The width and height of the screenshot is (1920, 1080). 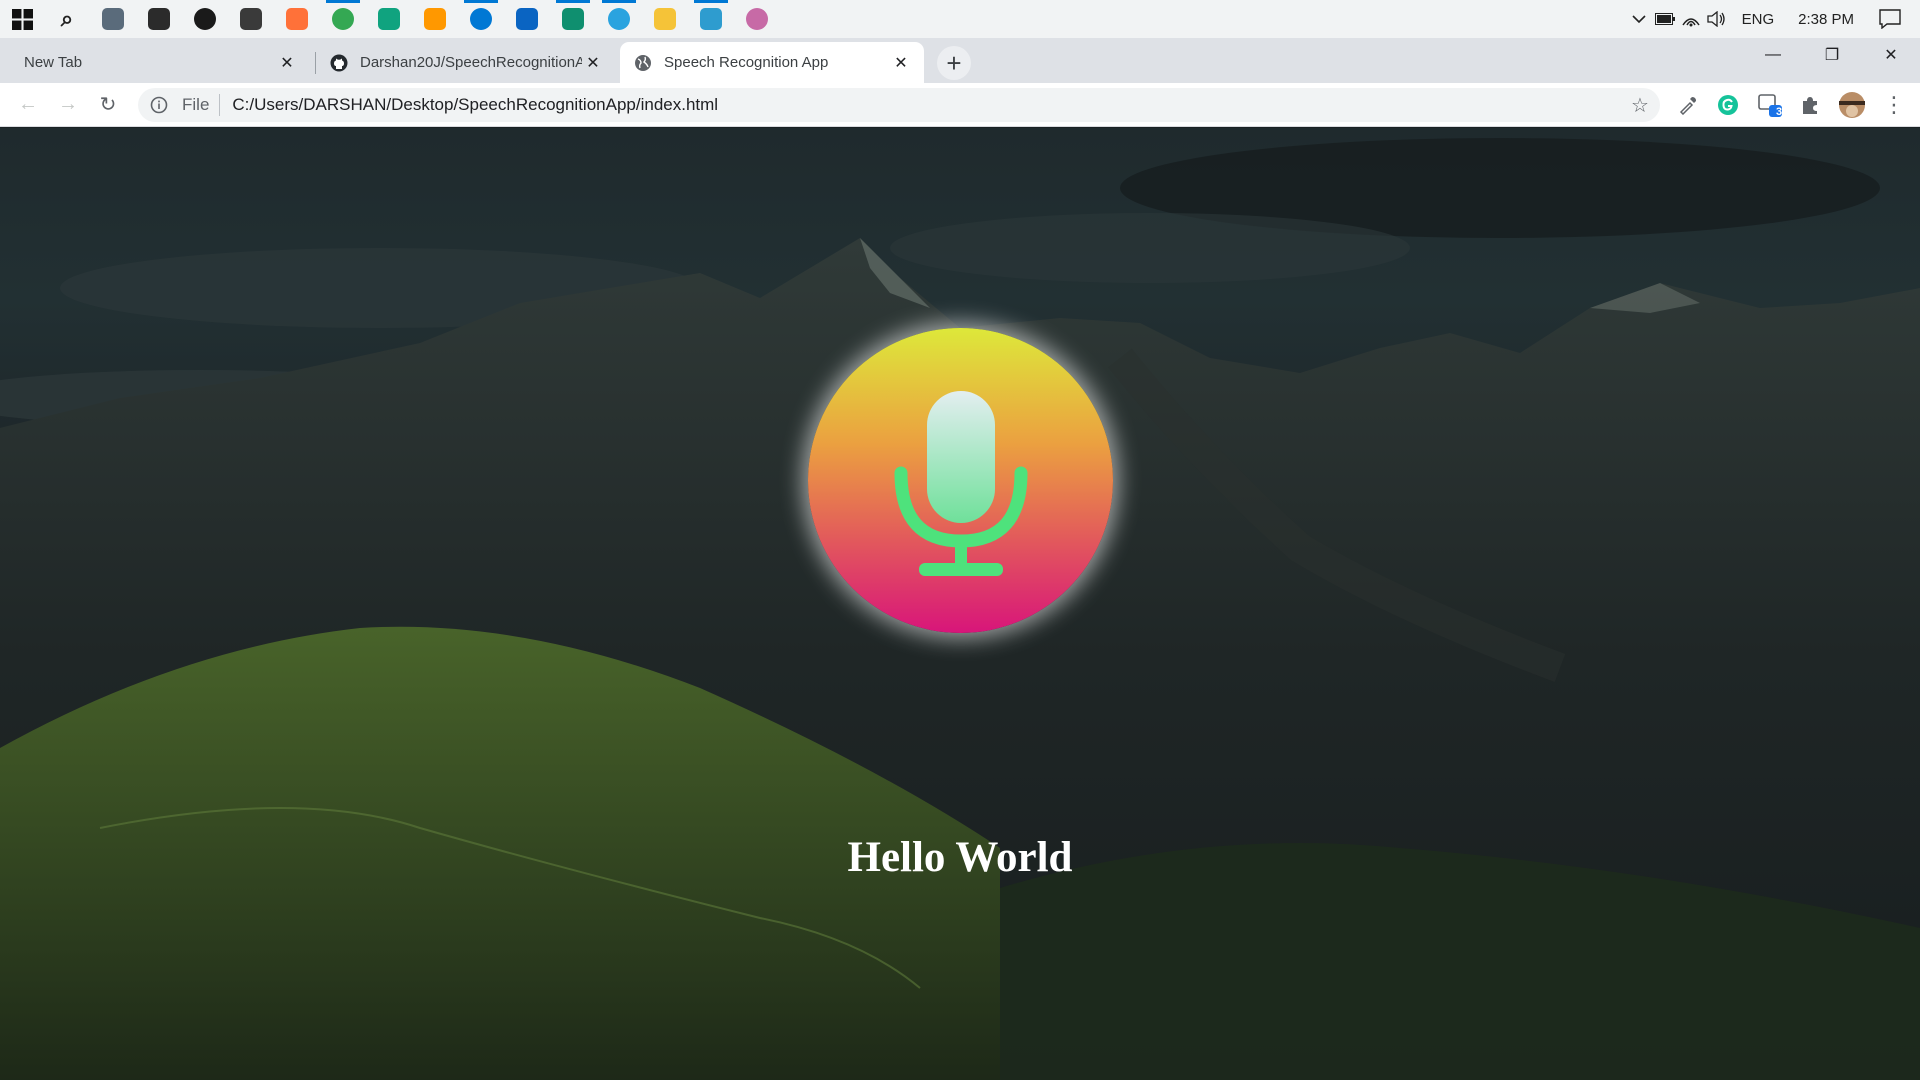 What do you see at coordinates (960, 19) in the screenshot?
I see `taskbar: ⌕ ENG 2:38 PM` at bounding box center [960, 19].